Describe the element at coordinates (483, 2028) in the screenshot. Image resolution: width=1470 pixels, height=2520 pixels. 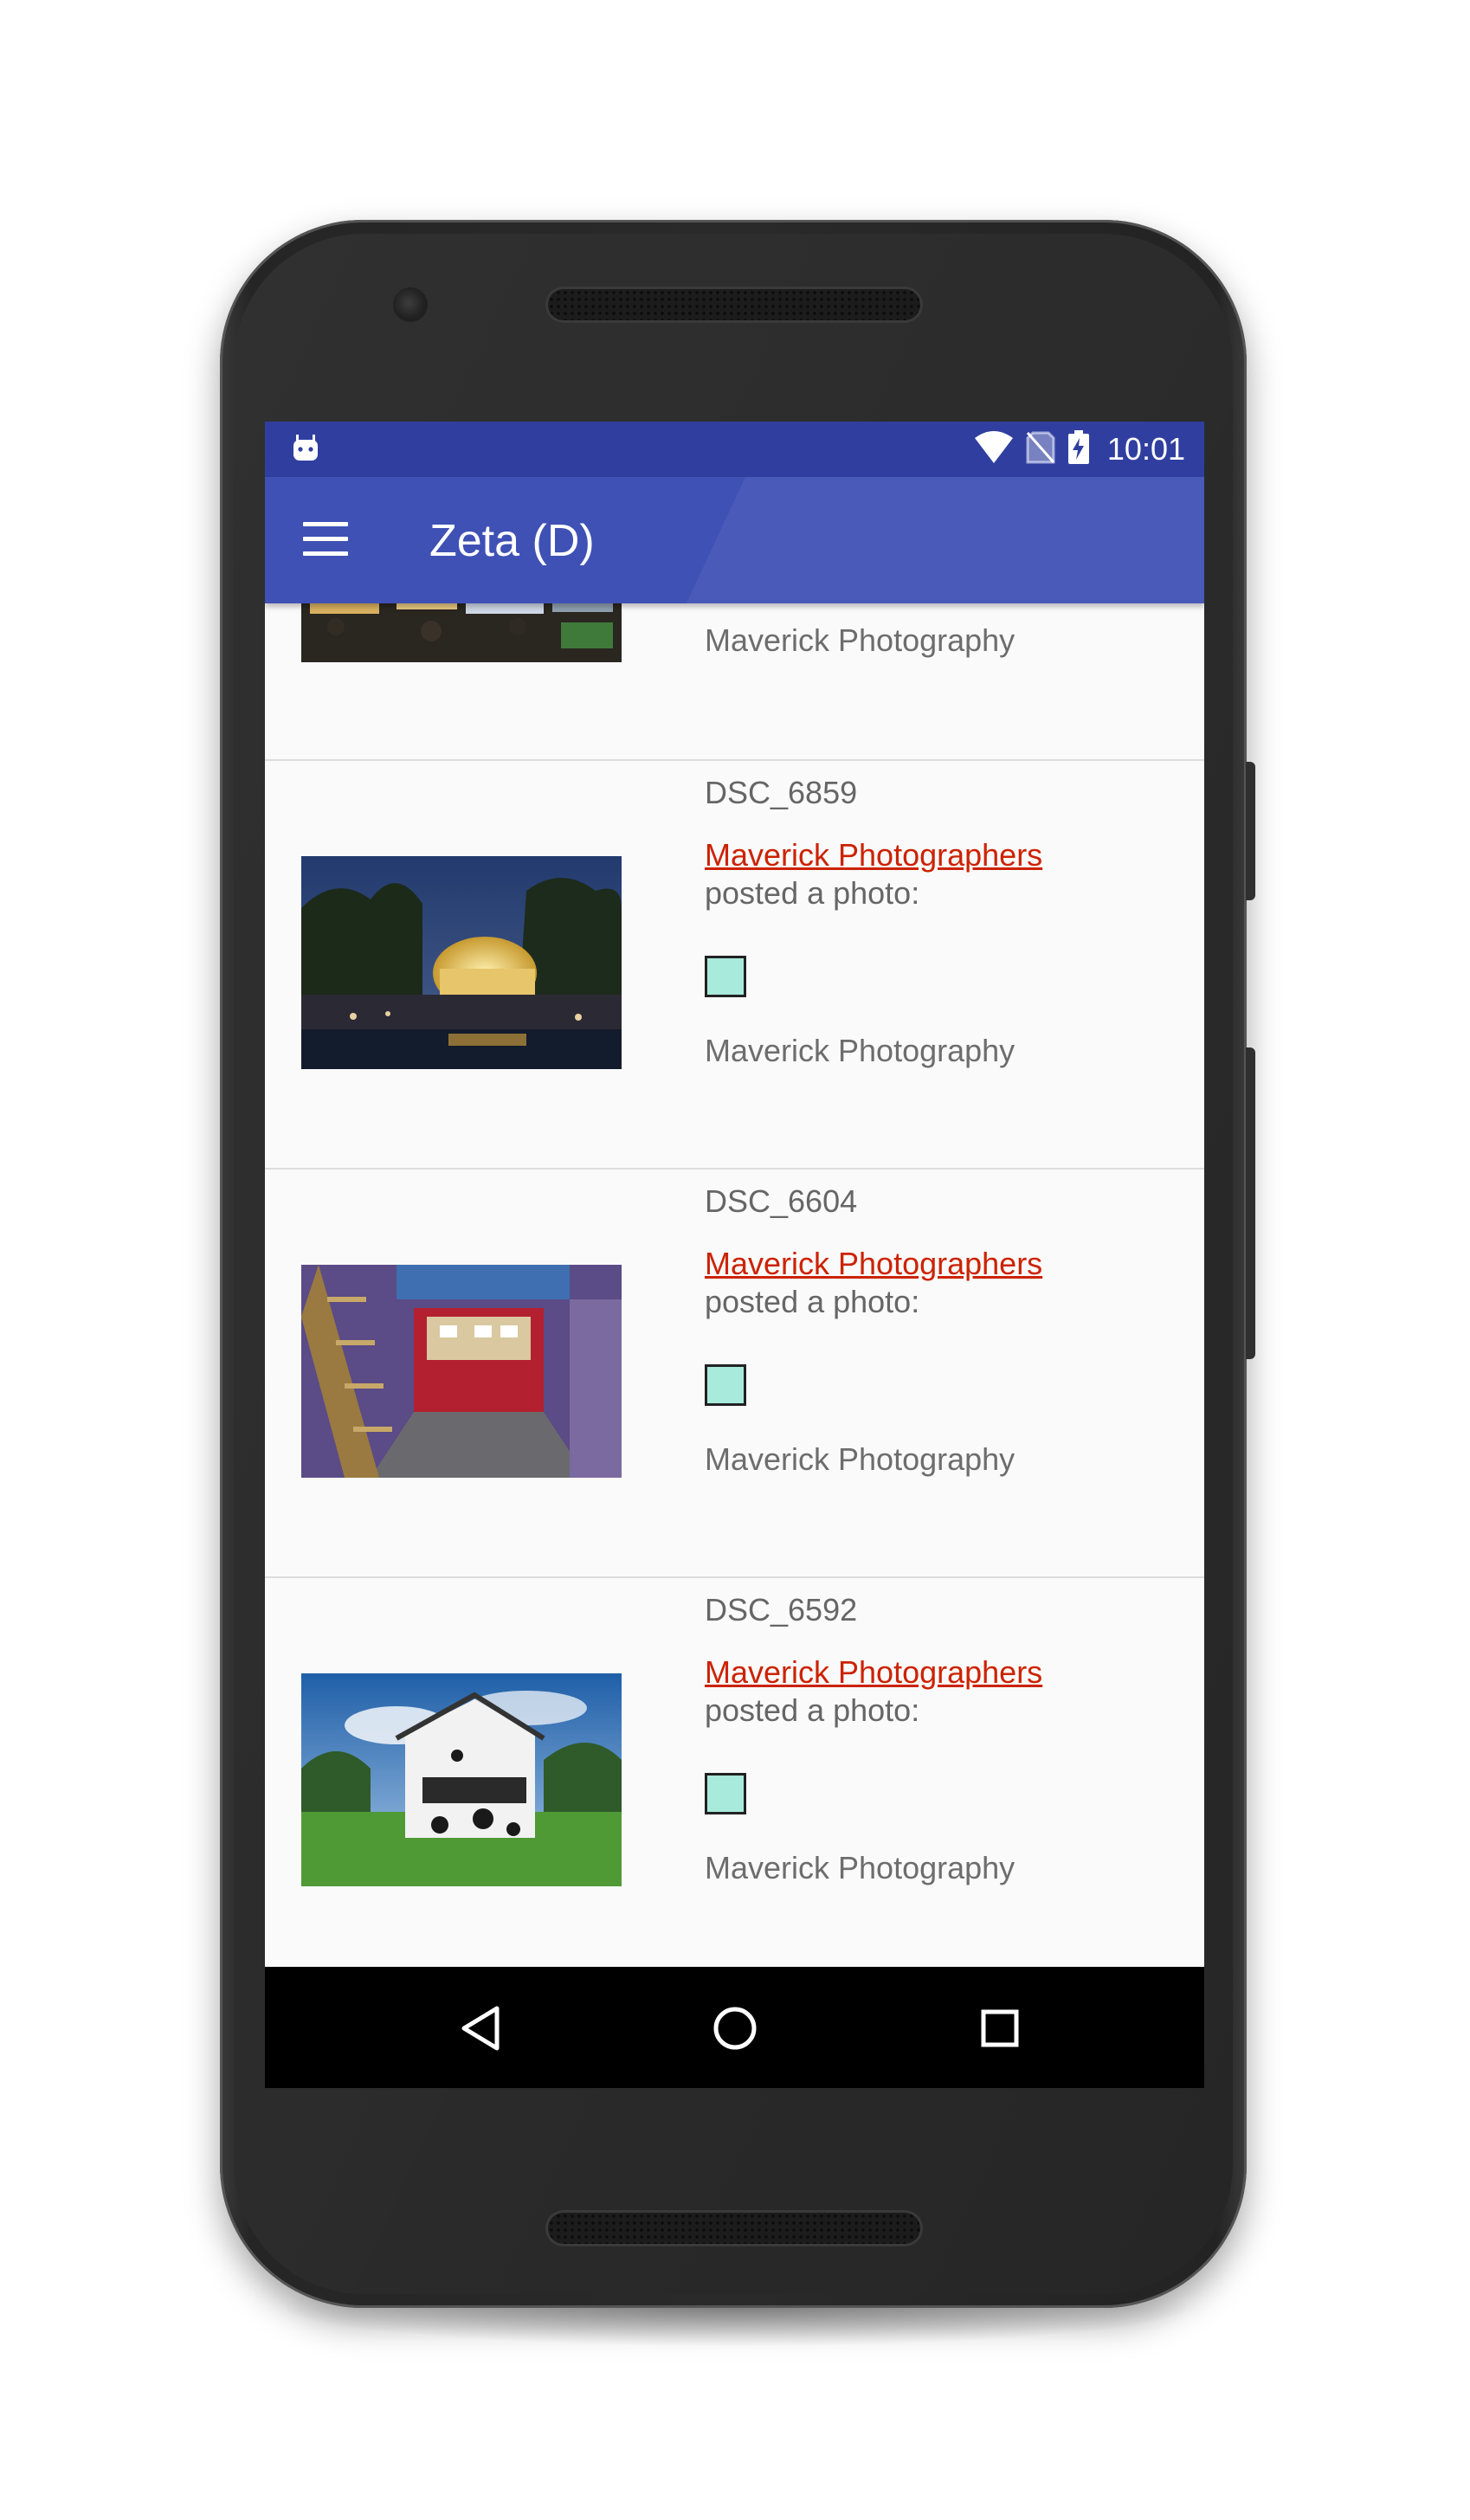
I see `back-icon` at that location.